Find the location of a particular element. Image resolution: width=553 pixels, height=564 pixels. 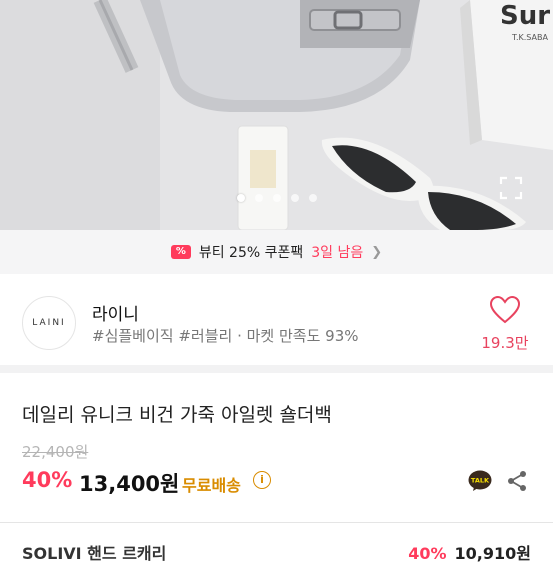

shop-name: 라이니 is located at coordinates (115, 312).